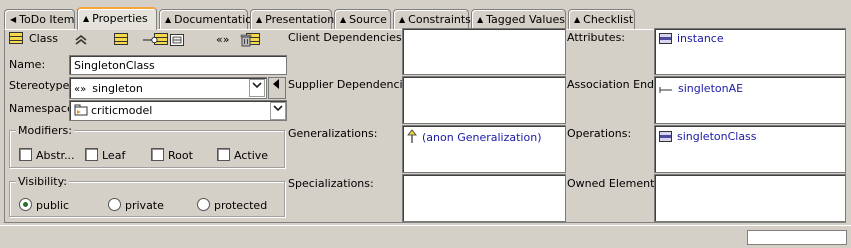 This screenshot has width=851, height=248. What do you see at coordinates (157, 154) in the screenshot?
I see `root-checkbox` at bounding box center [157, 154].